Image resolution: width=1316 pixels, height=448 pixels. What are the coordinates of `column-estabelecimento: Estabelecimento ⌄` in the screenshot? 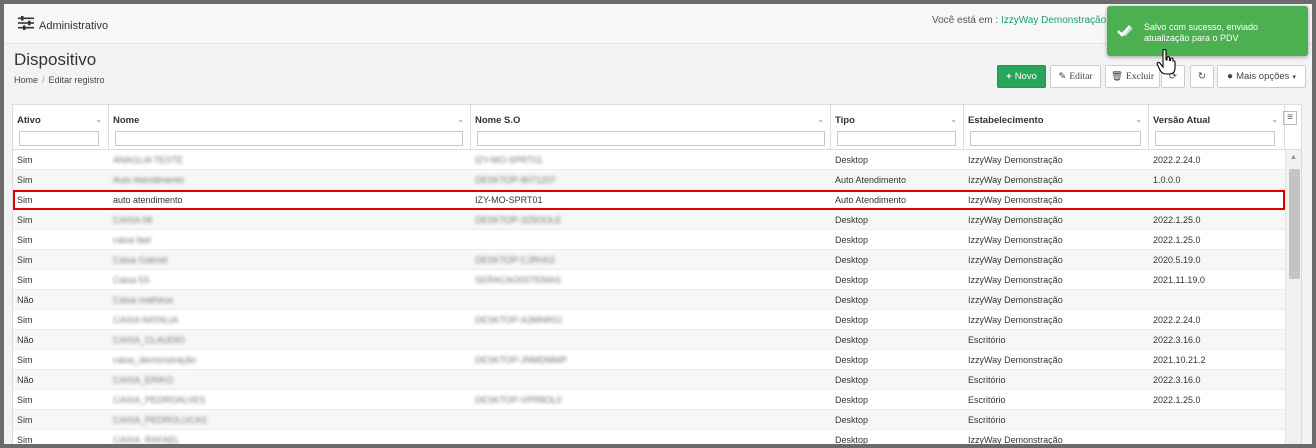 It's located at (1056, 127).